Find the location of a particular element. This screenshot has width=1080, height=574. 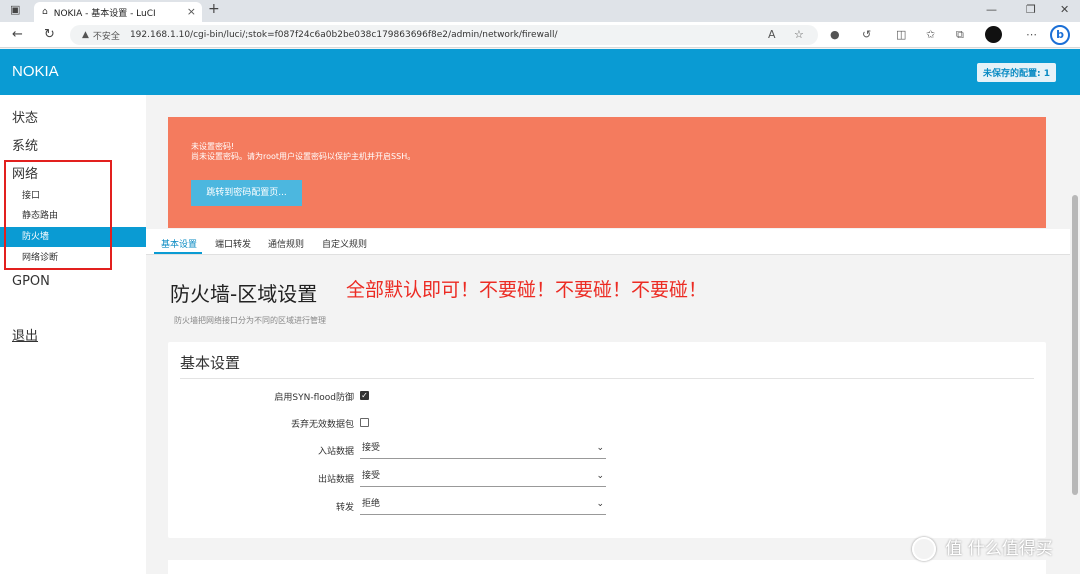

input-select: 接受 ⌄ is located at coordinates (483, 450).